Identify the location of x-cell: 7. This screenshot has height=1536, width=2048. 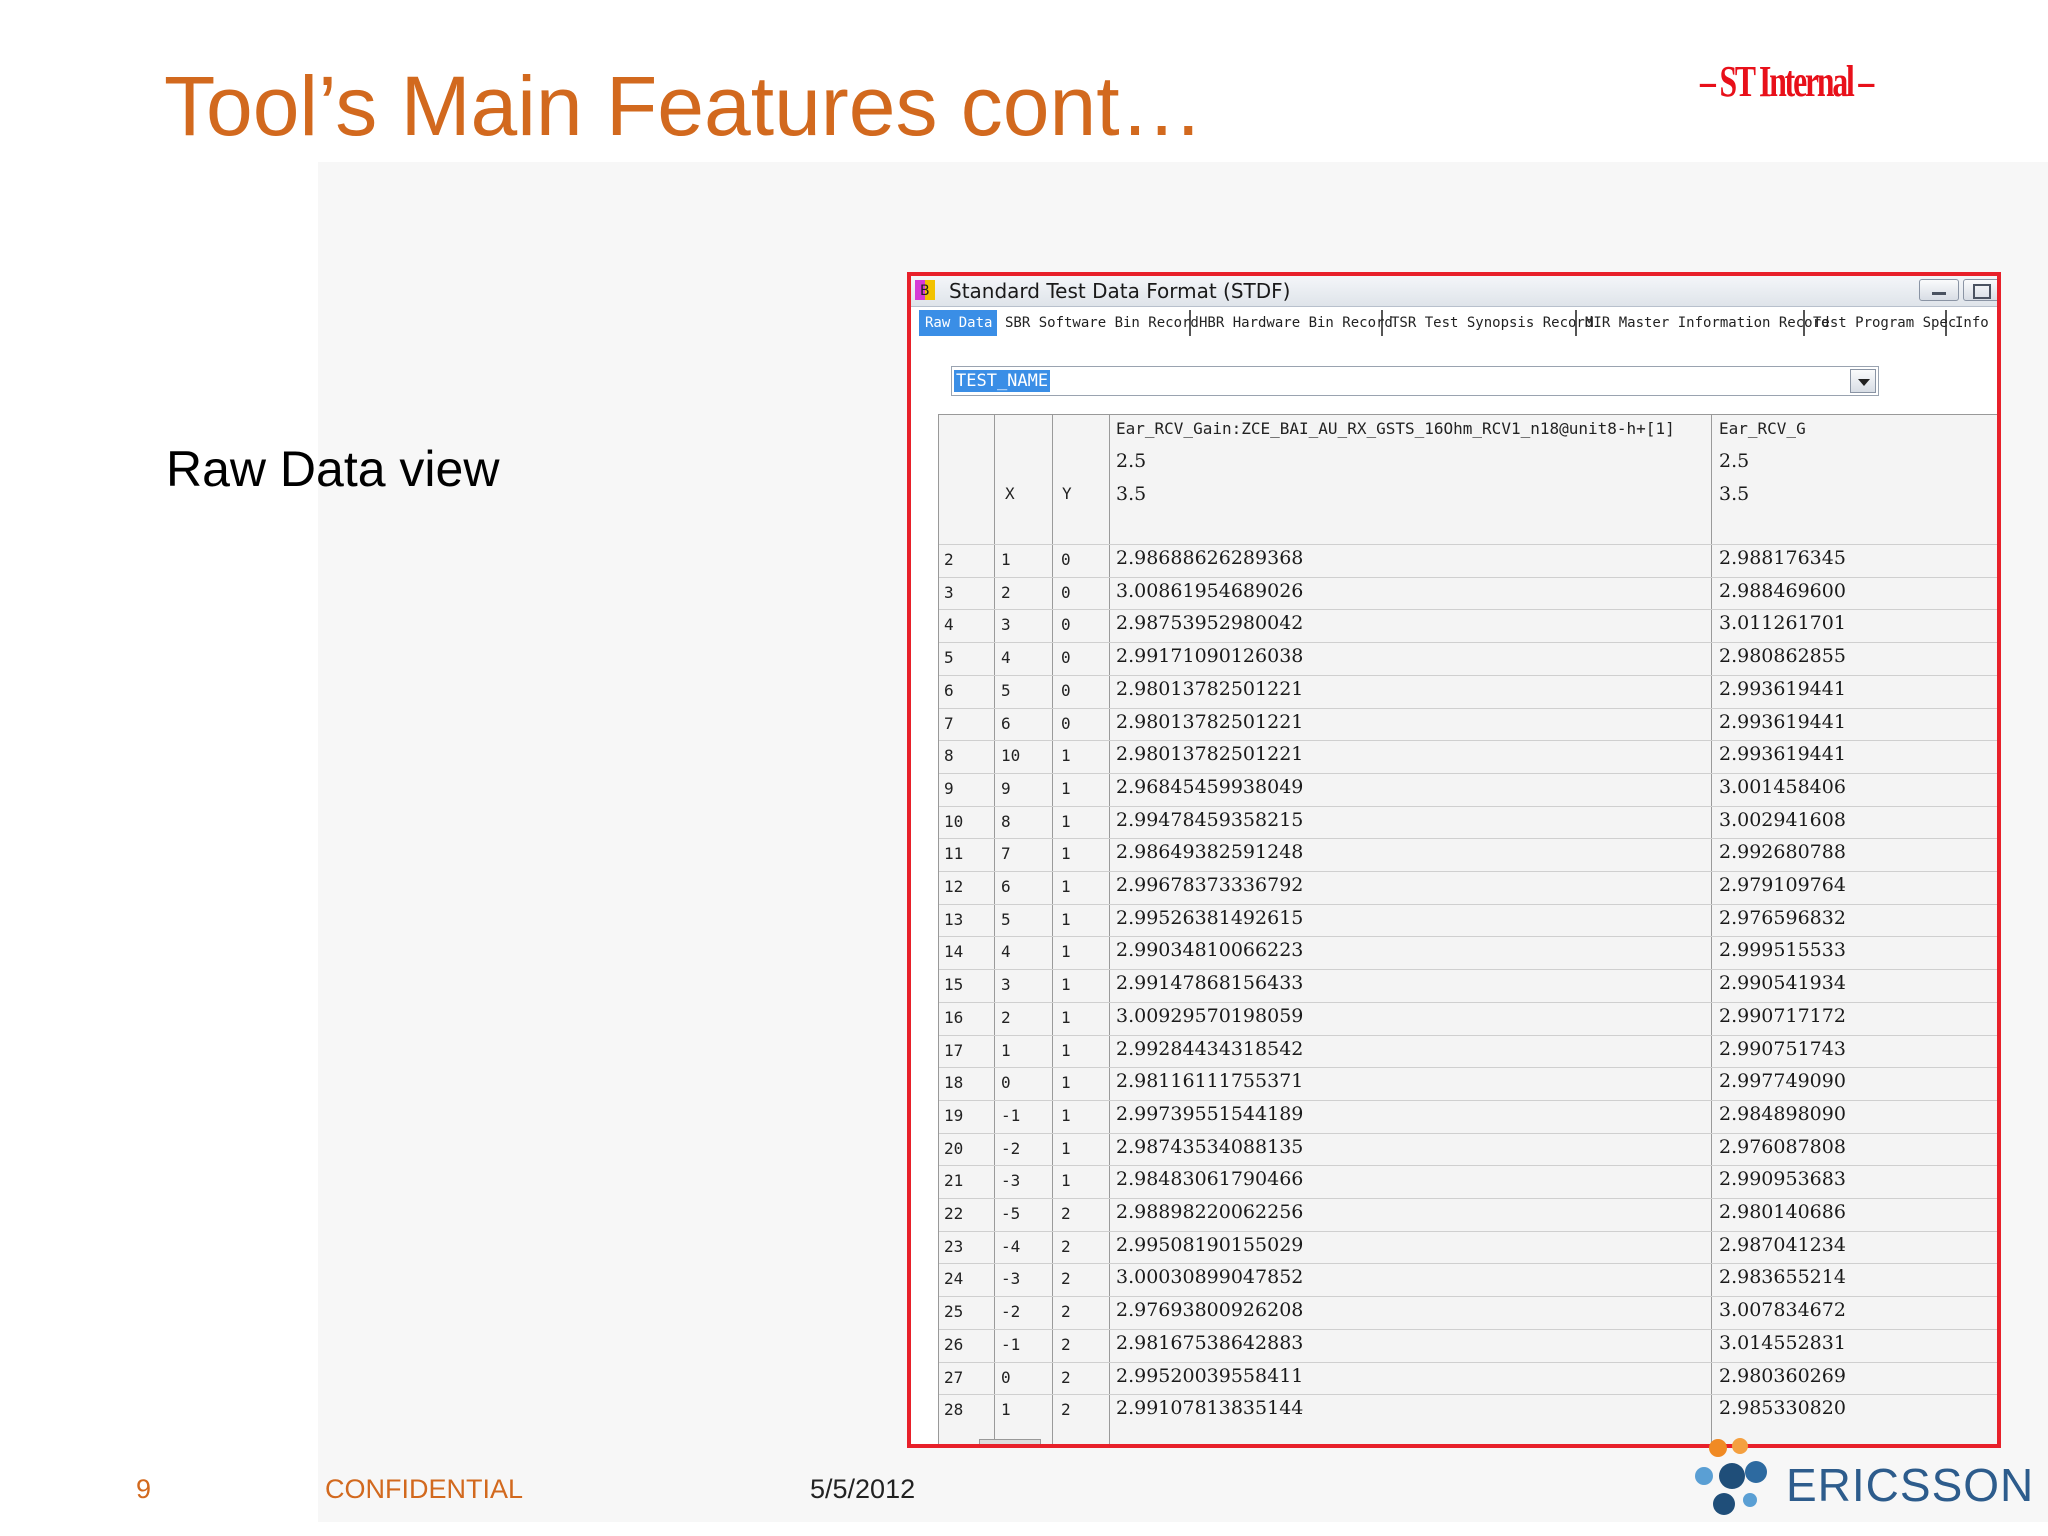
(1006, 853).